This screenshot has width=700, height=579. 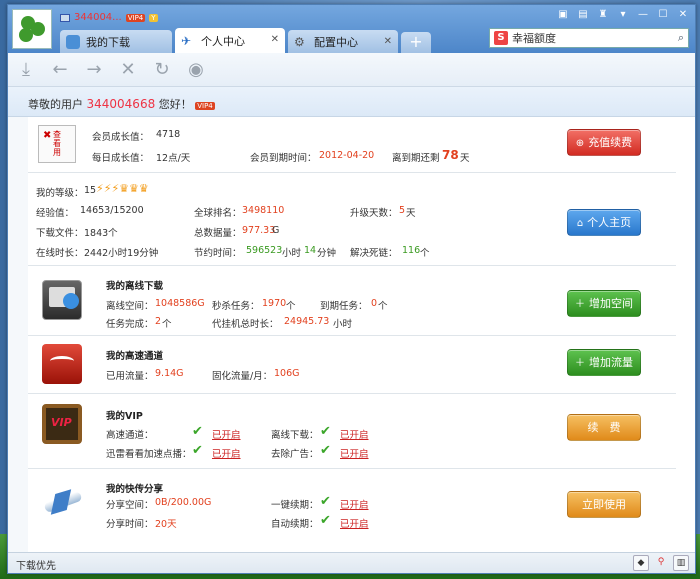 What do you see at coordinates (128, 69) in the screenshot?
I see `stop-icon: ✕` at bounding box center [128, 69].